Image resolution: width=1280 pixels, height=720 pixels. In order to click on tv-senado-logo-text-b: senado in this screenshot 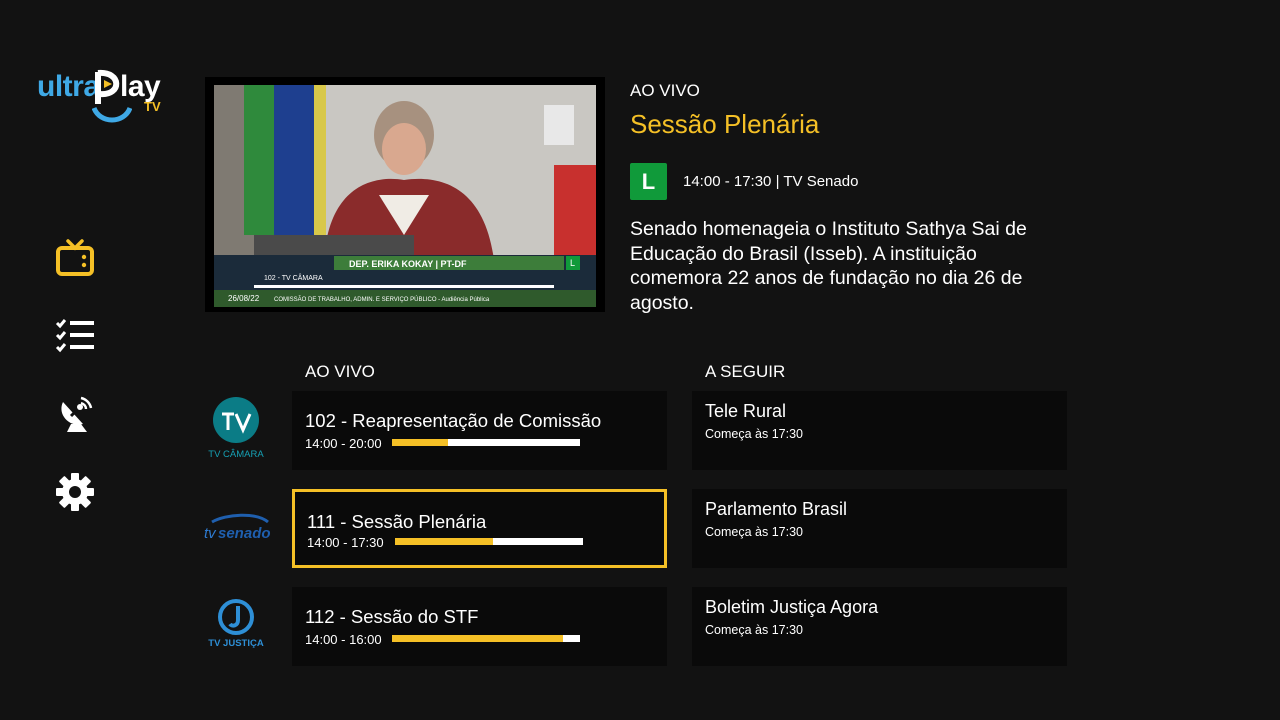, I will do `click(244, 533)`.